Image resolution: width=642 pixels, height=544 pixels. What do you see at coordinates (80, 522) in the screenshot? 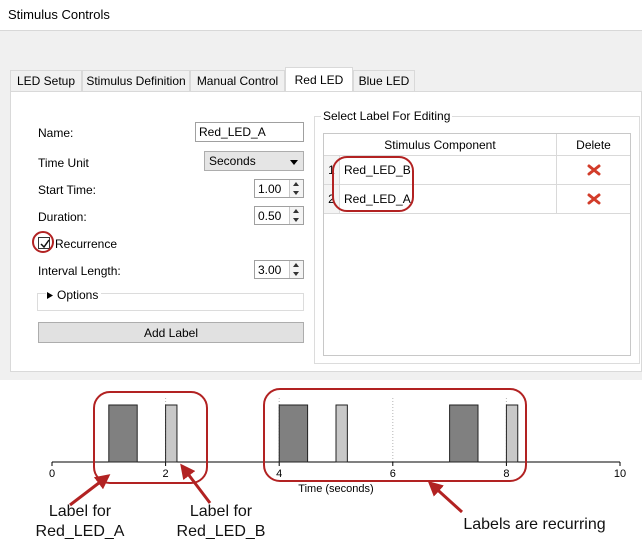
I see `annotation-label-a: Label for Red_LED_A` at bounding box center [80, 522].